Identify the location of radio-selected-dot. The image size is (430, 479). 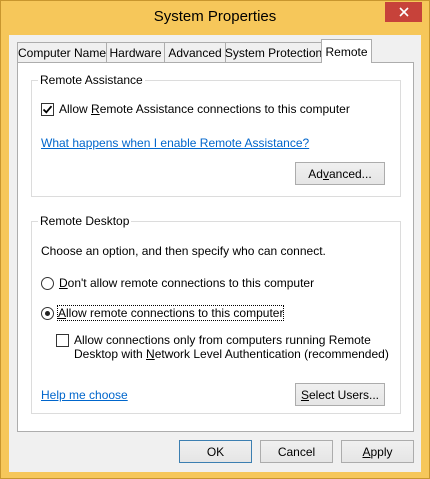
(47, 313).